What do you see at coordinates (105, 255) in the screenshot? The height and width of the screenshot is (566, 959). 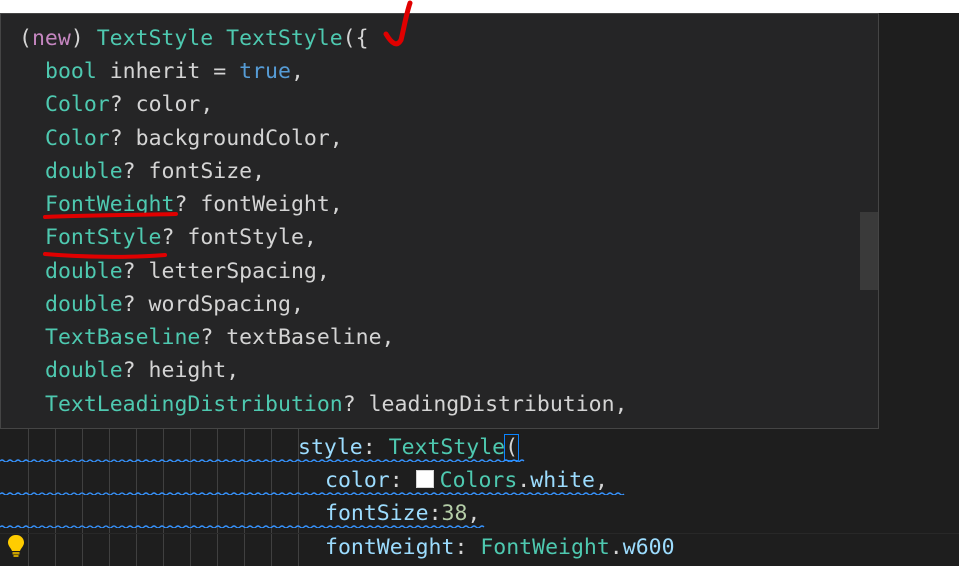 I see `underline-fontstyle` at bounding box center [105, 255].